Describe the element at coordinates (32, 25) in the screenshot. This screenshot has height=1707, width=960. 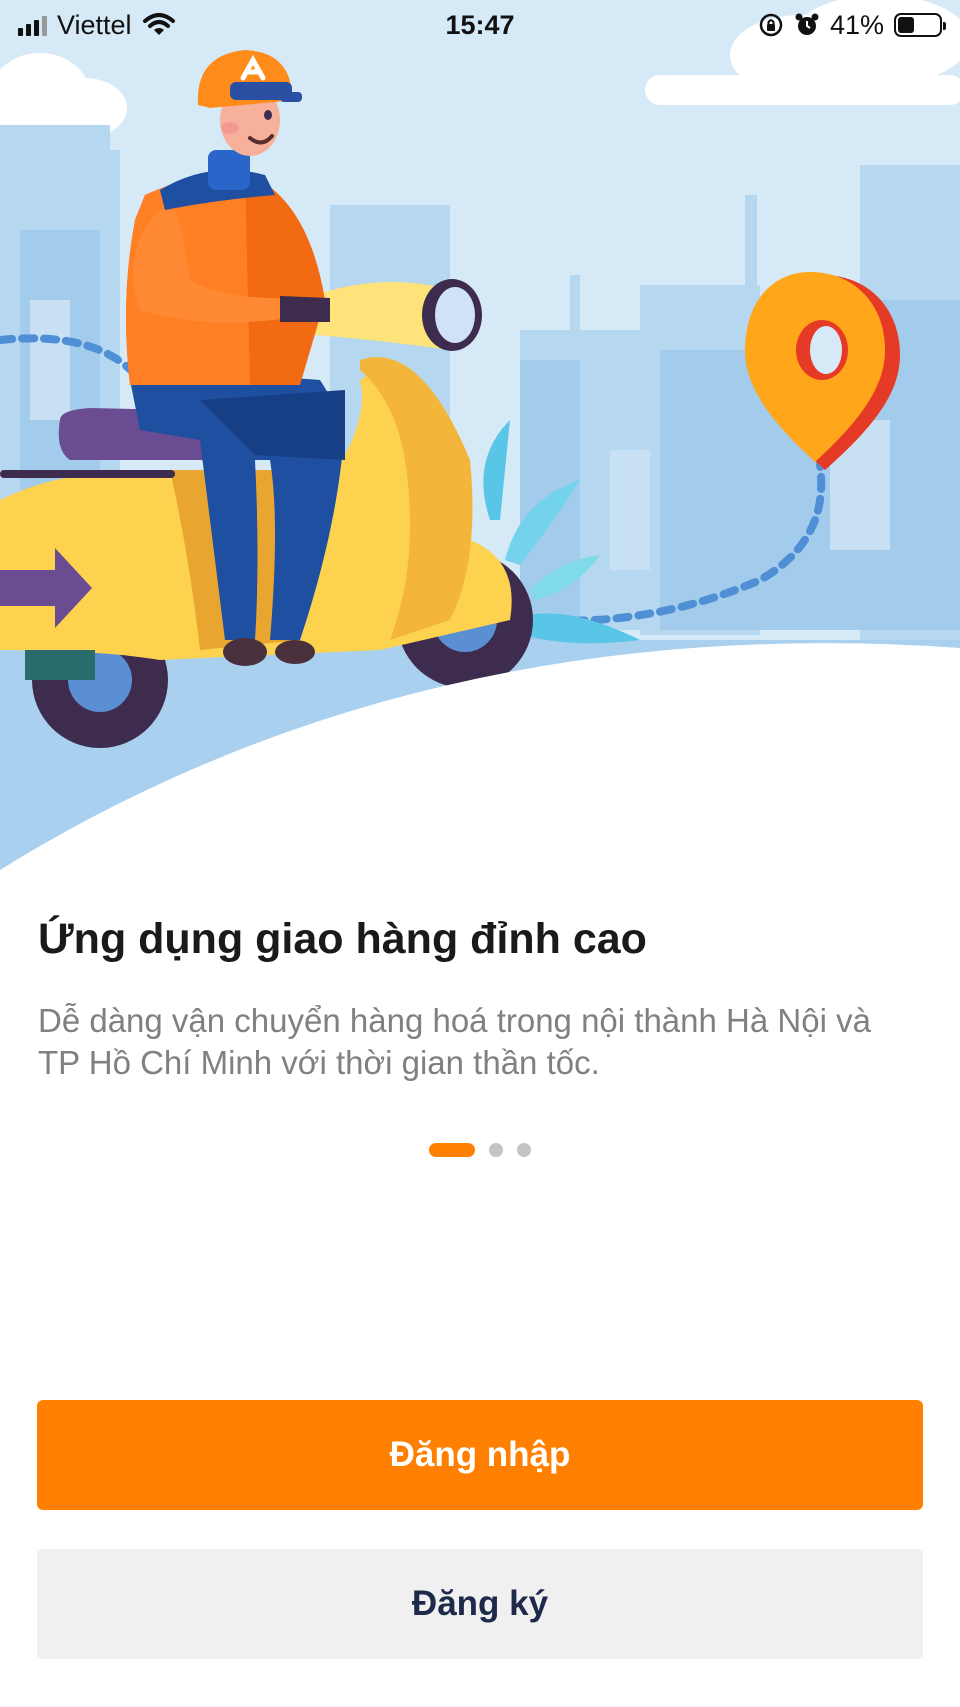
I see `signal-icon` at that location.